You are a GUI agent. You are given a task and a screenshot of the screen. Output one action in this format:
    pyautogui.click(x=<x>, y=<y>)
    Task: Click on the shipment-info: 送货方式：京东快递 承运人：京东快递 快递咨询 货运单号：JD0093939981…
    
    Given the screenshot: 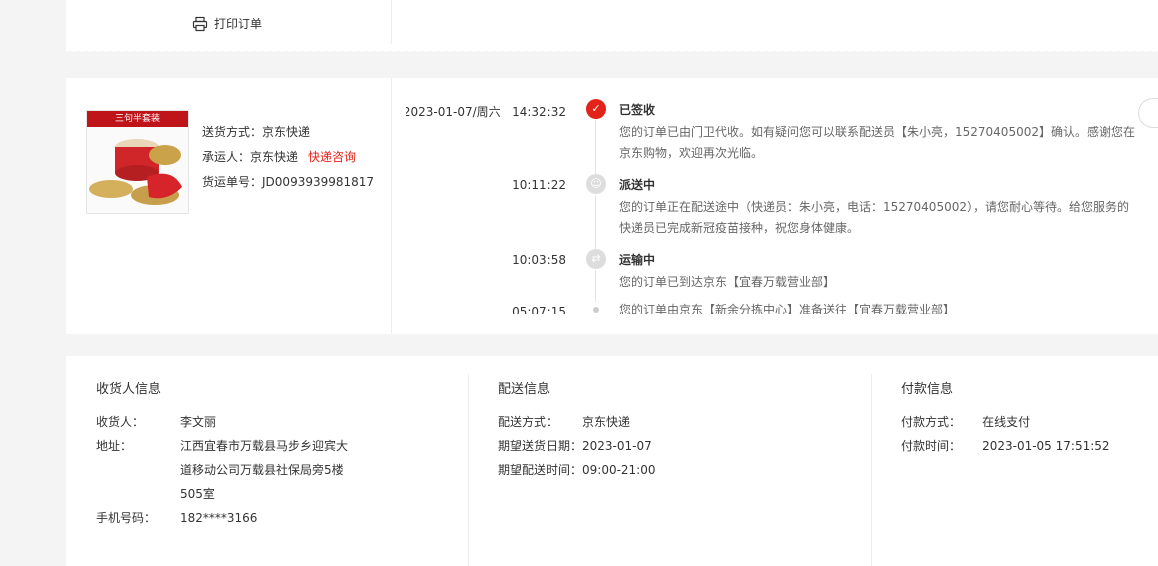 What is the action you would take?
    pyautogui.click(x=288, y=157)
    